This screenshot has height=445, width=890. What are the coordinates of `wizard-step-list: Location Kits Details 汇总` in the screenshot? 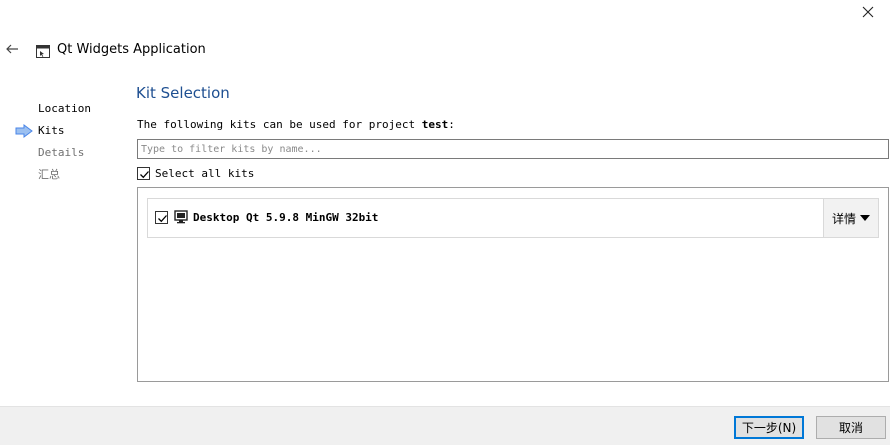 It's located at (65, 144).